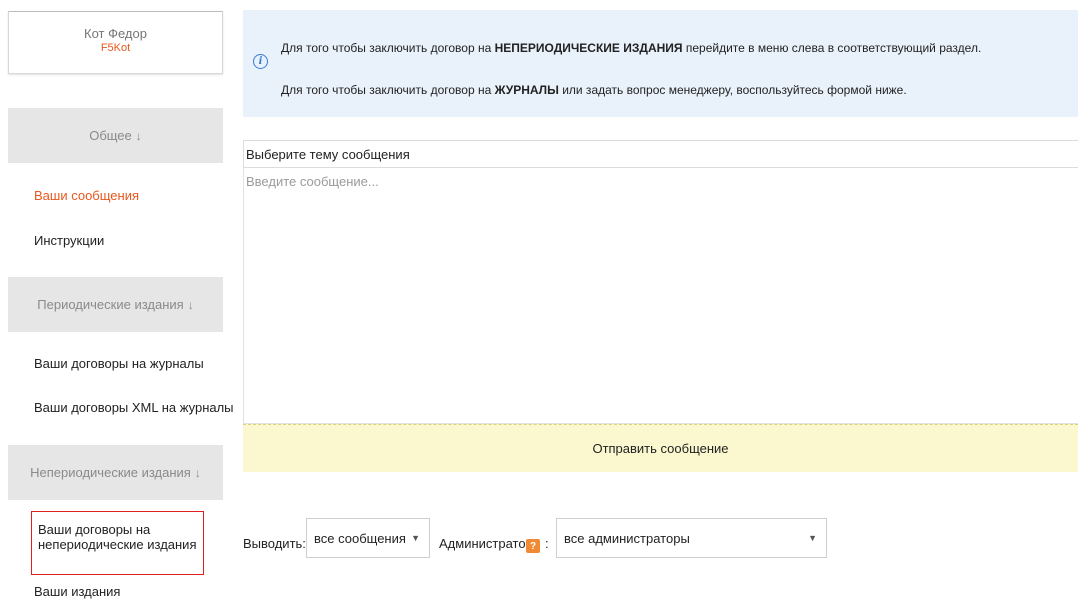 This screenshot has height=601, width=1078. What do you see at coordinates (117, 543) in the screenshot?
I see `sidebar-item-nonperiodical-contracts: Ваши договоры на непериодические издания` at bounding box center [117, 543].